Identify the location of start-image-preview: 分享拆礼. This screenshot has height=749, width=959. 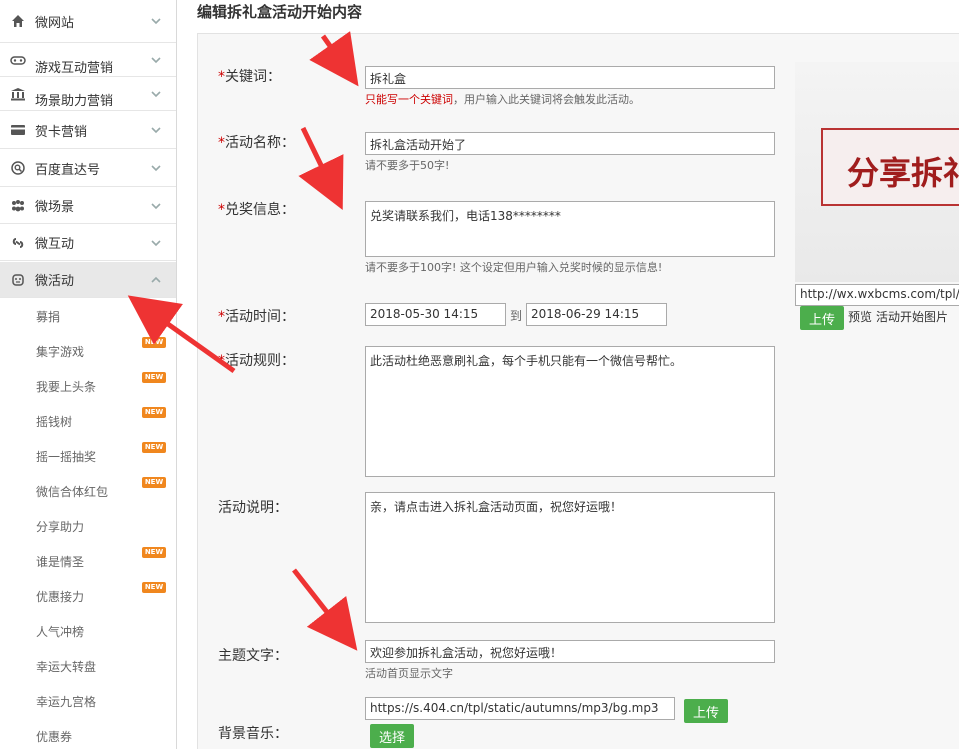
(877, 172).